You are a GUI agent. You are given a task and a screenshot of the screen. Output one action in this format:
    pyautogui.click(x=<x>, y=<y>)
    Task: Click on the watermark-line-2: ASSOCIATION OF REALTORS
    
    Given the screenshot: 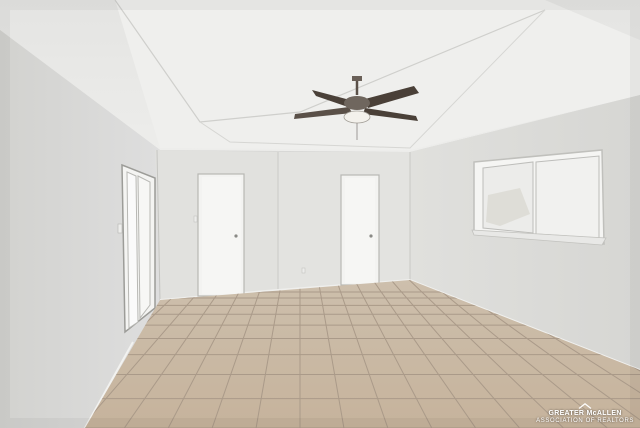 What is the action you would take?
    pyautogui.click(x=585, y=421)
    